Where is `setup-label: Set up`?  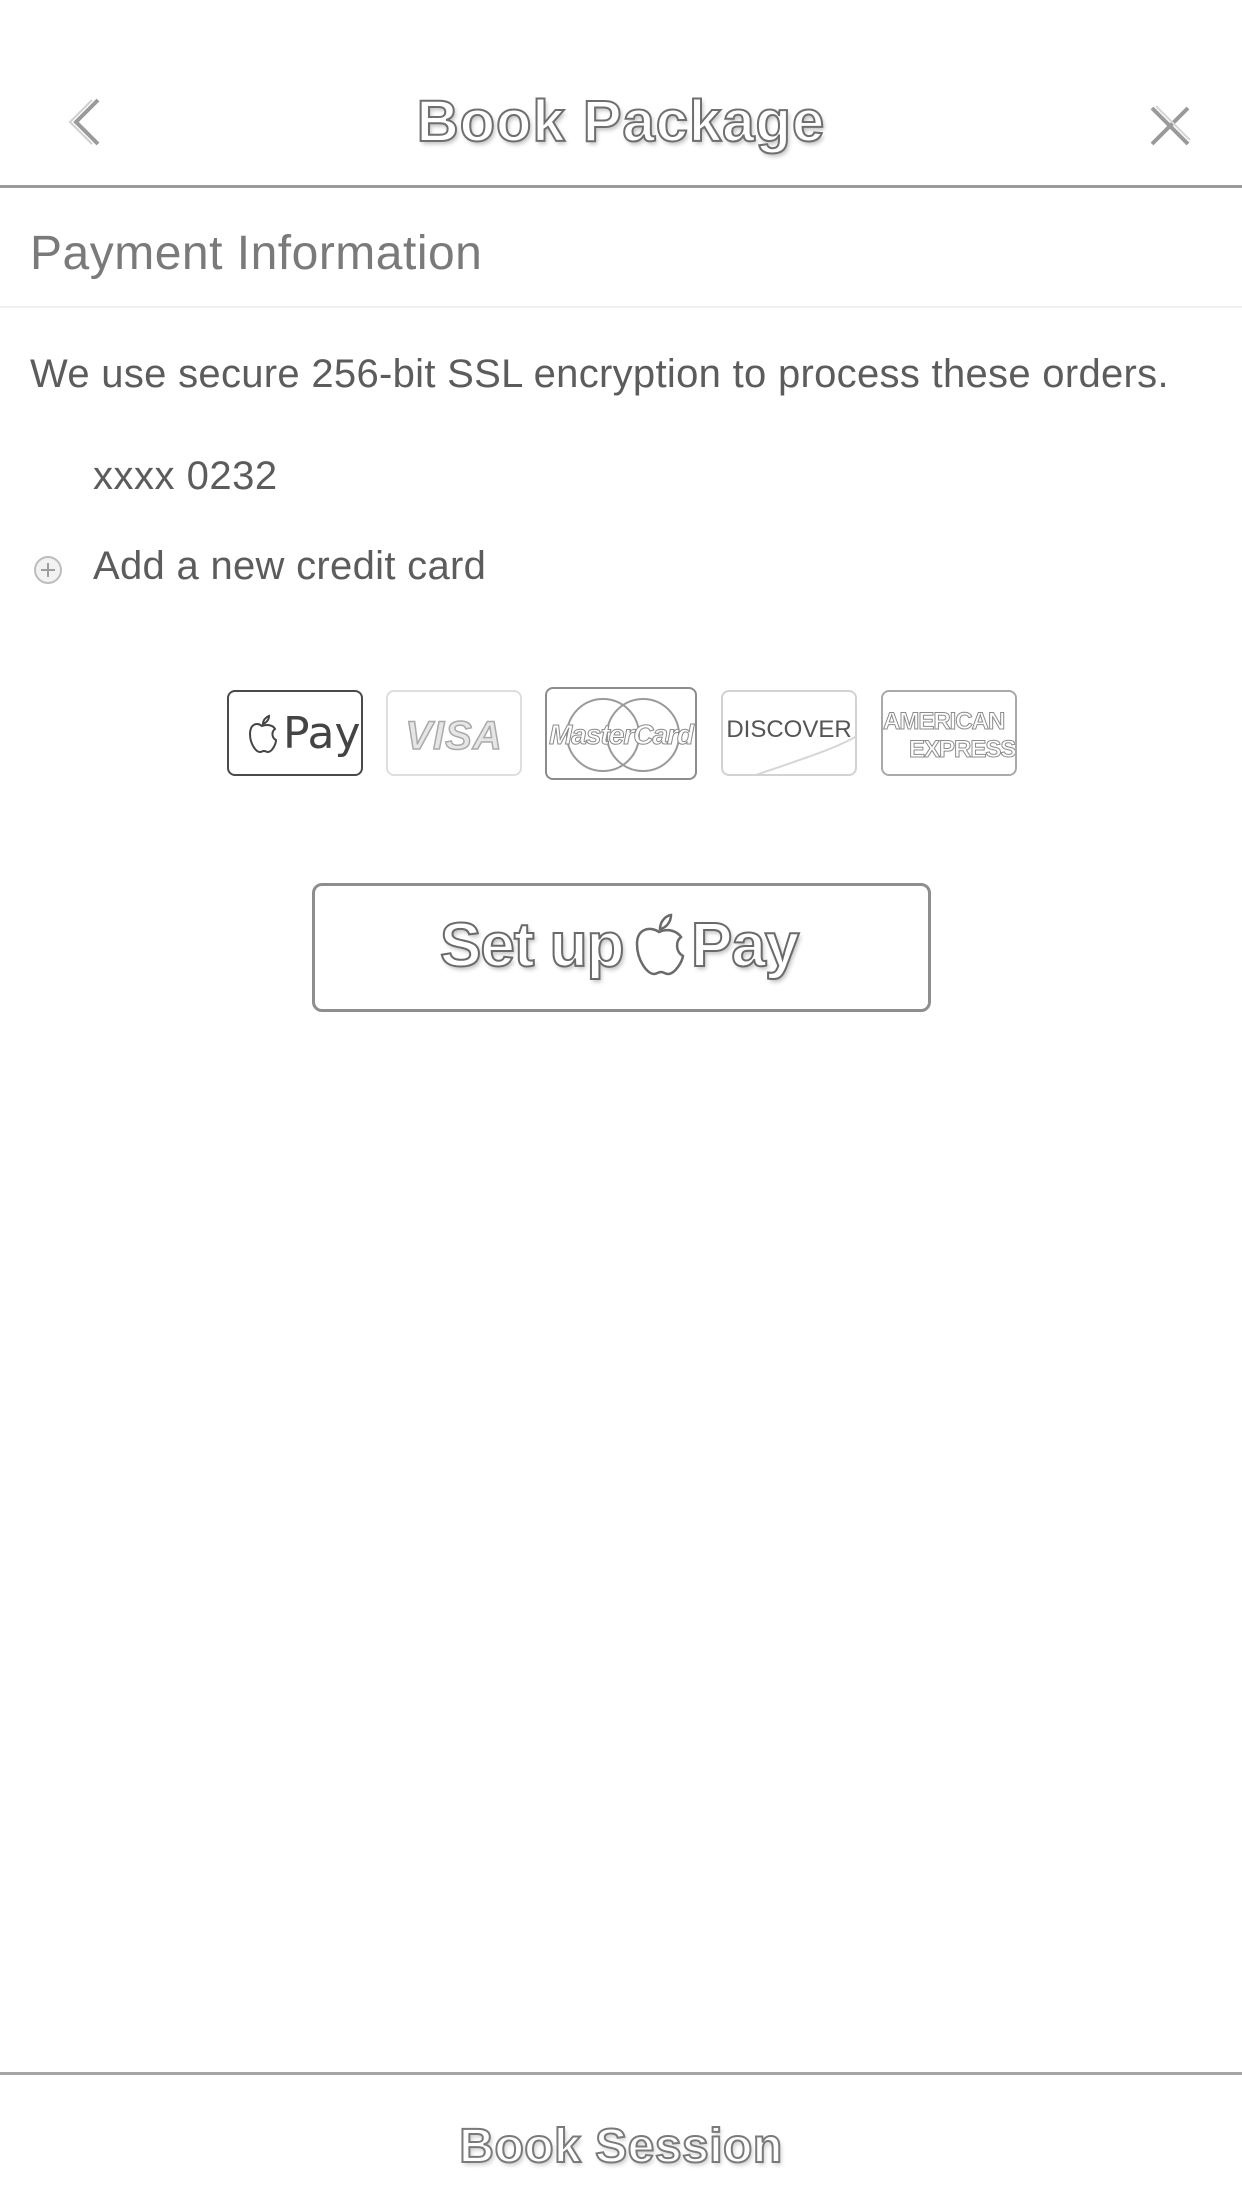
setup-label: Set up is located at coordinates (532, 945).